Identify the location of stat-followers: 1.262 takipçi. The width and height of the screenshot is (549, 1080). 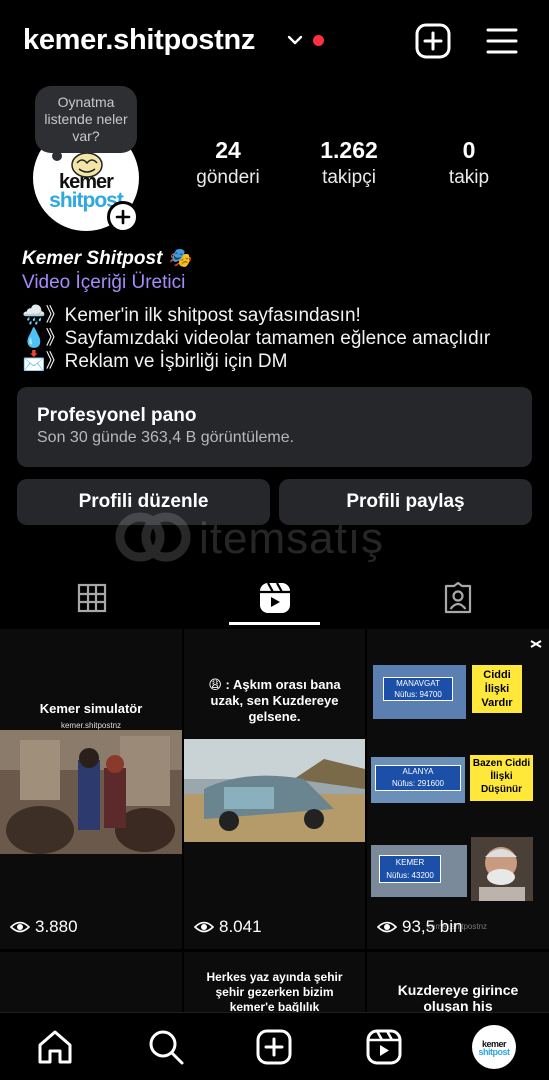
(349, 164).